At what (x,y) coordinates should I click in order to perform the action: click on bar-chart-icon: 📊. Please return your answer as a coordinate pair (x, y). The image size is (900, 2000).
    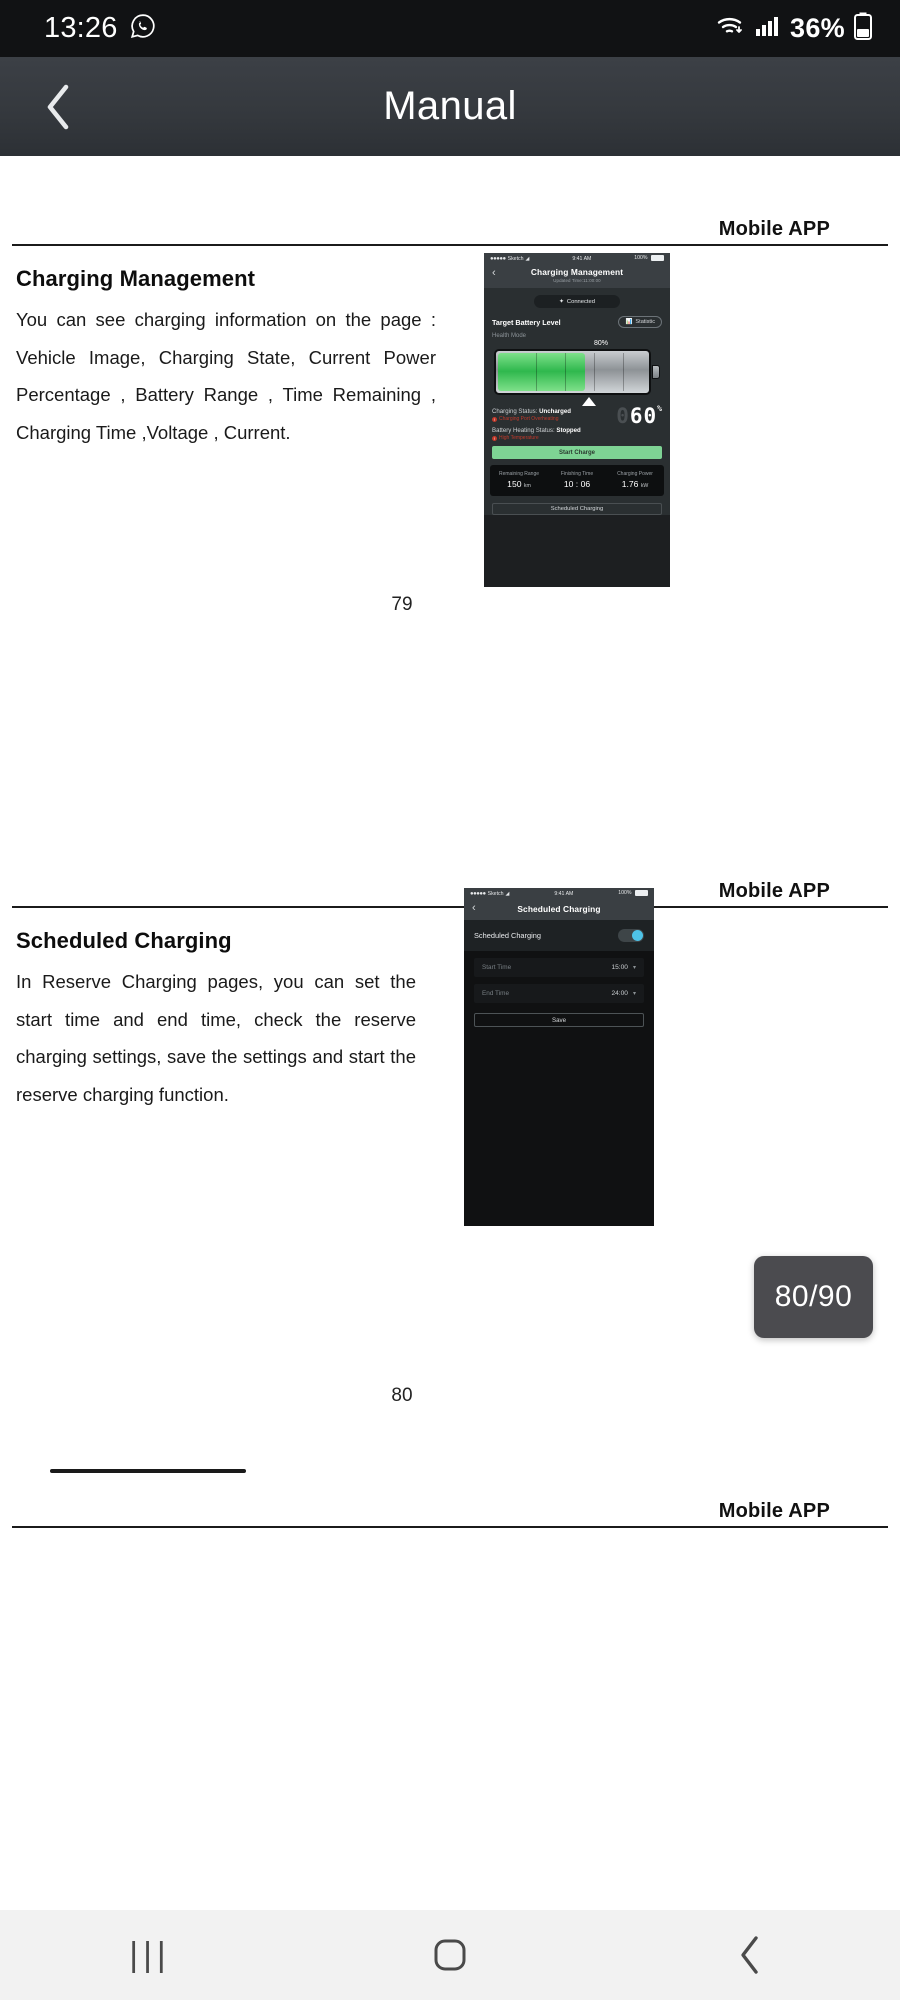
    Looking at the image, I should click on (629, 322).